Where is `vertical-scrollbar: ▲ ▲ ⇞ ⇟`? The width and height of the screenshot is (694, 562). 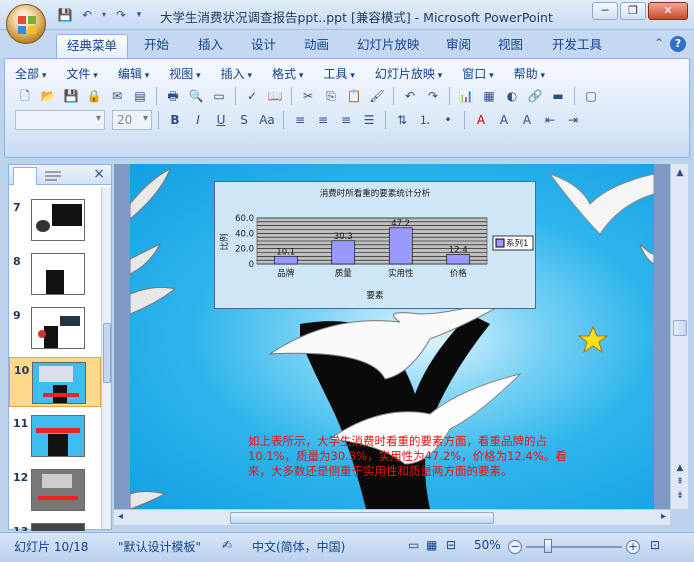 vertical-scrollbar: ▲ ▲ ⇞ ⇟ is located at coordinates (679, 336).